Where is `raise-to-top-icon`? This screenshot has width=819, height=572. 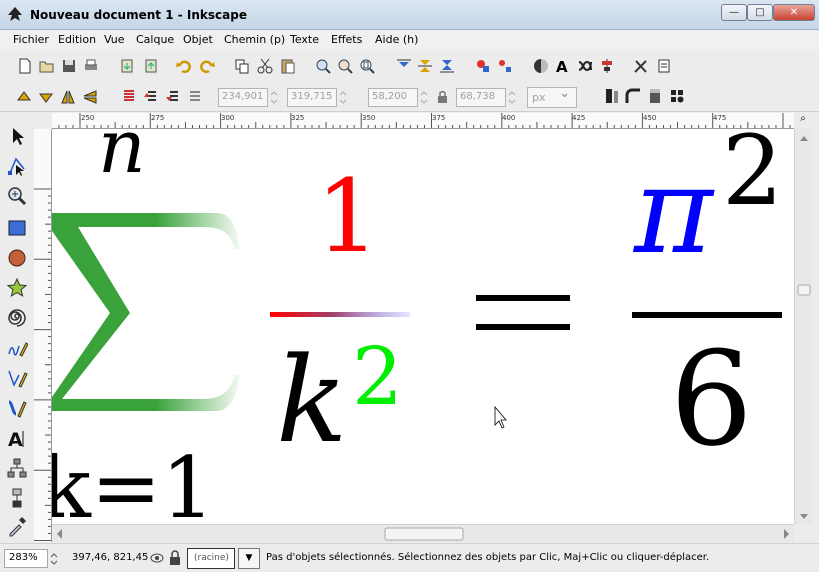
raise-to-top-icon is located at coordinates (129, 97).